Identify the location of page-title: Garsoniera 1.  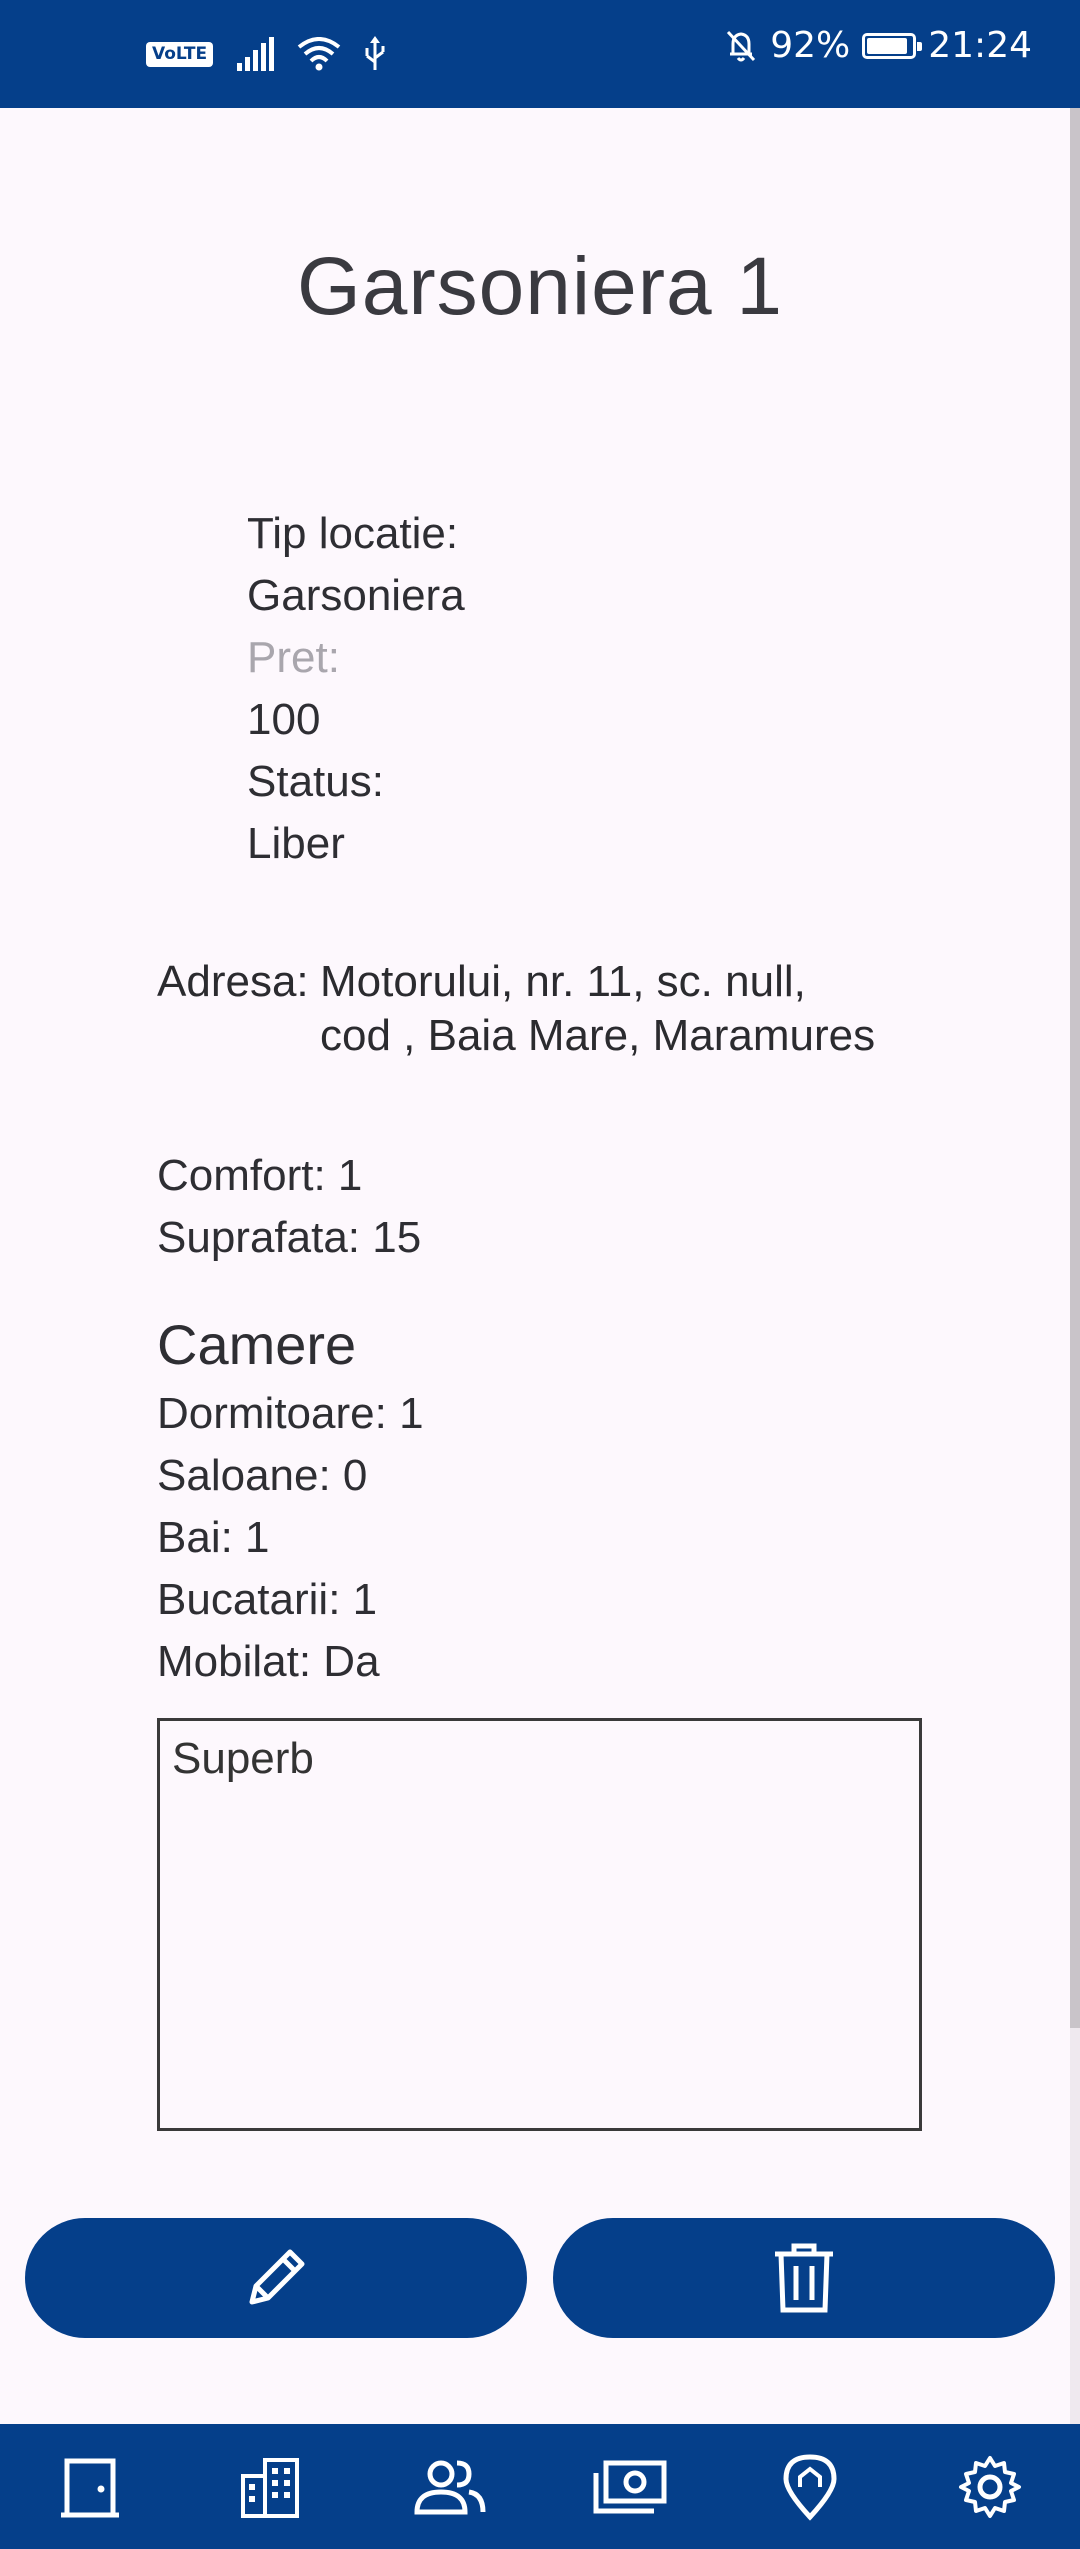
(540, 286).